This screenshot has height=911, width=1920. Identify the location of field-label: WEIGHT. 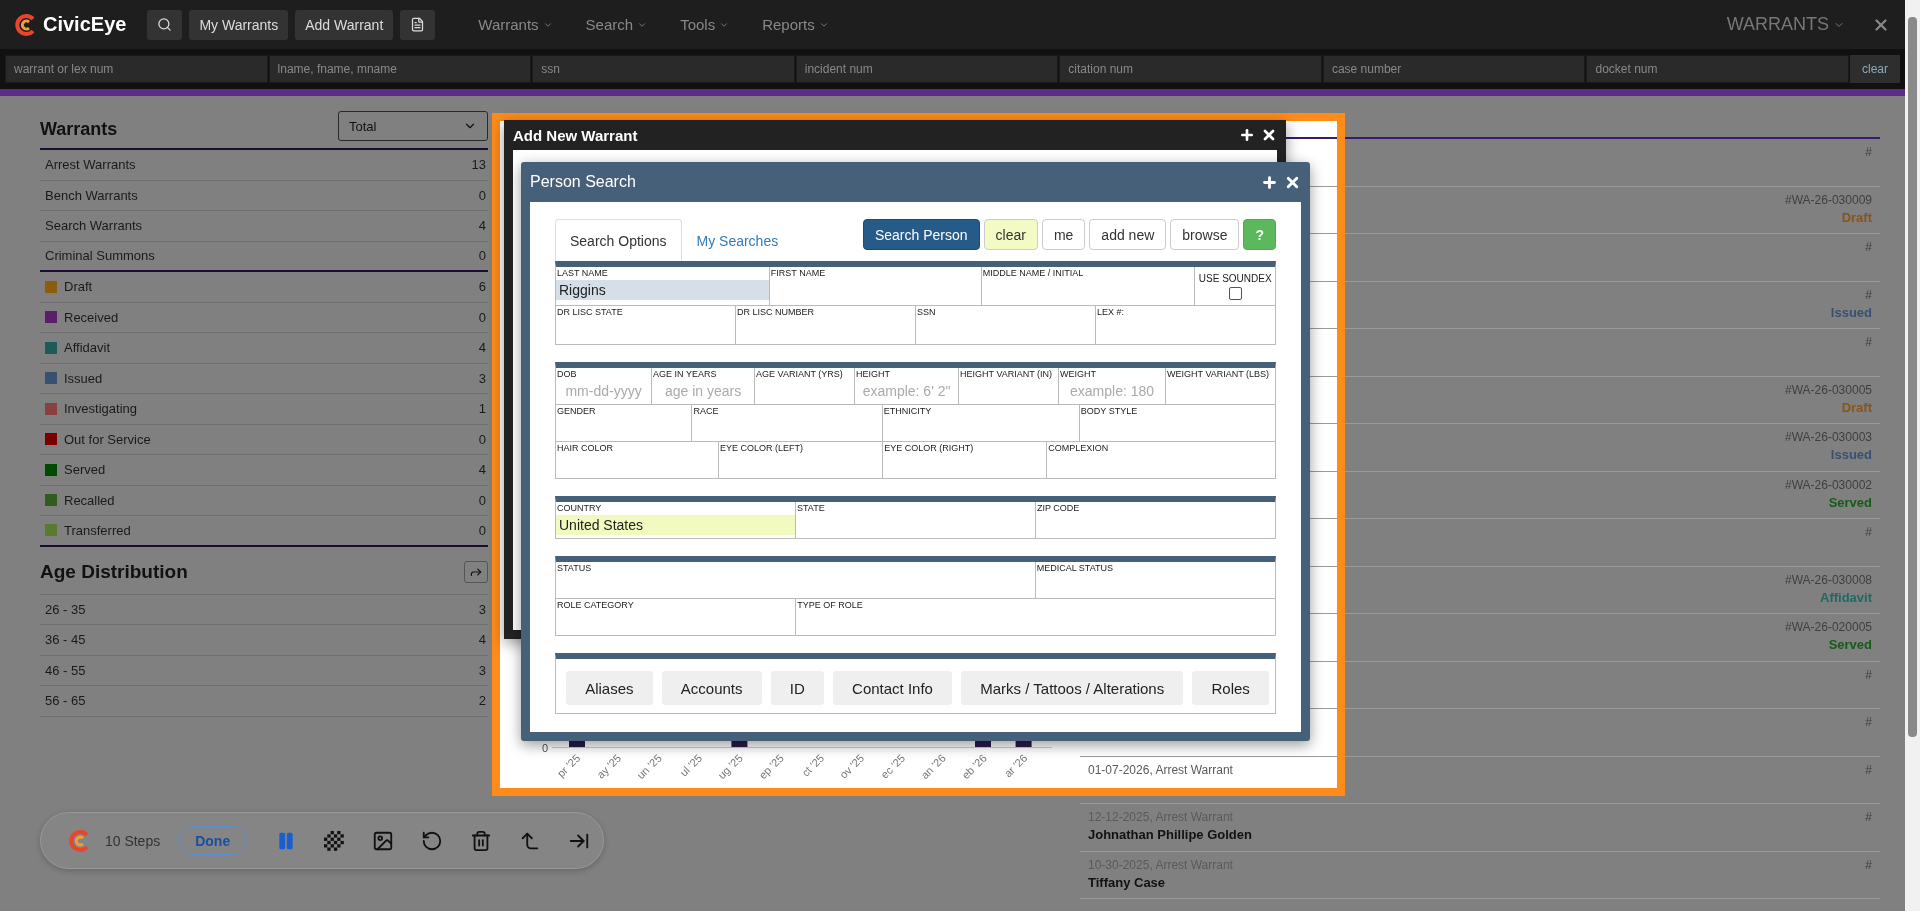
(1078, 373).